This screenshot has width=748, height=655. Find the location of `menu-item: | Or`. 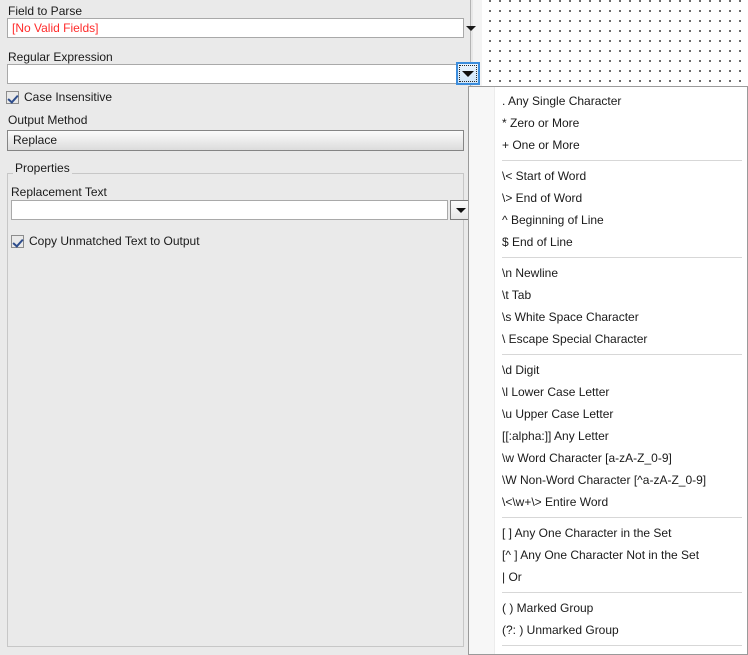

menu-item: | Or is located at coordinates (608, 577).